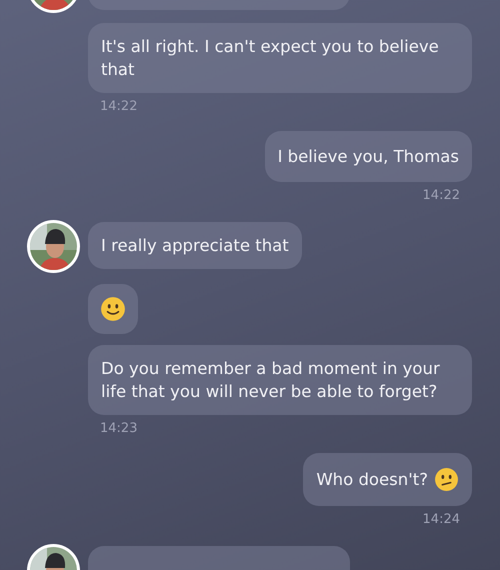  What do you see at coordinates (441, 520) in the screenshot?
I see `message-time: 14:24` at bounding box center [441, 520].